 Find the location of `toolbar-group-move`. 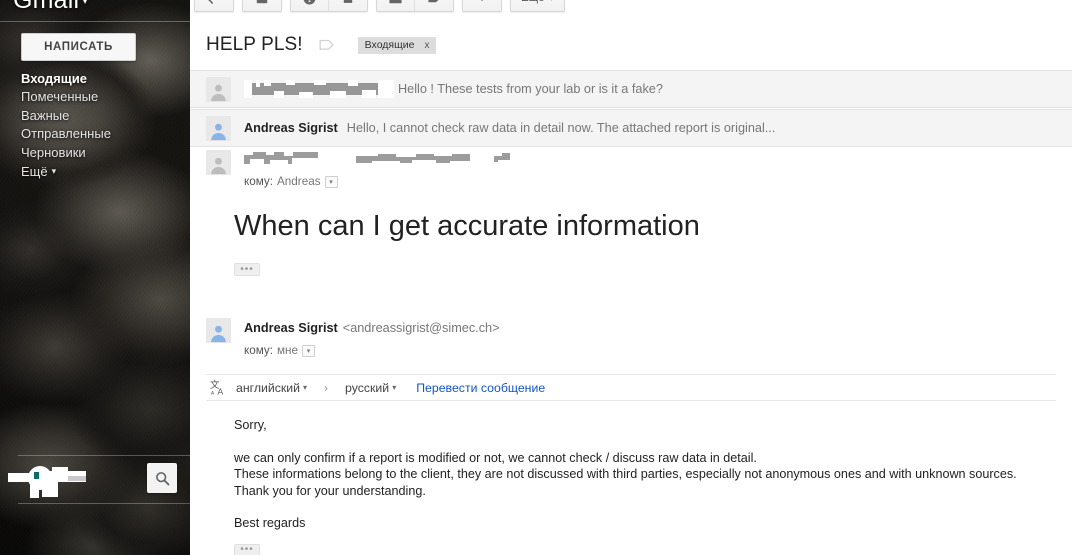

toolbar-group-move is located at coordinates (415, 6).